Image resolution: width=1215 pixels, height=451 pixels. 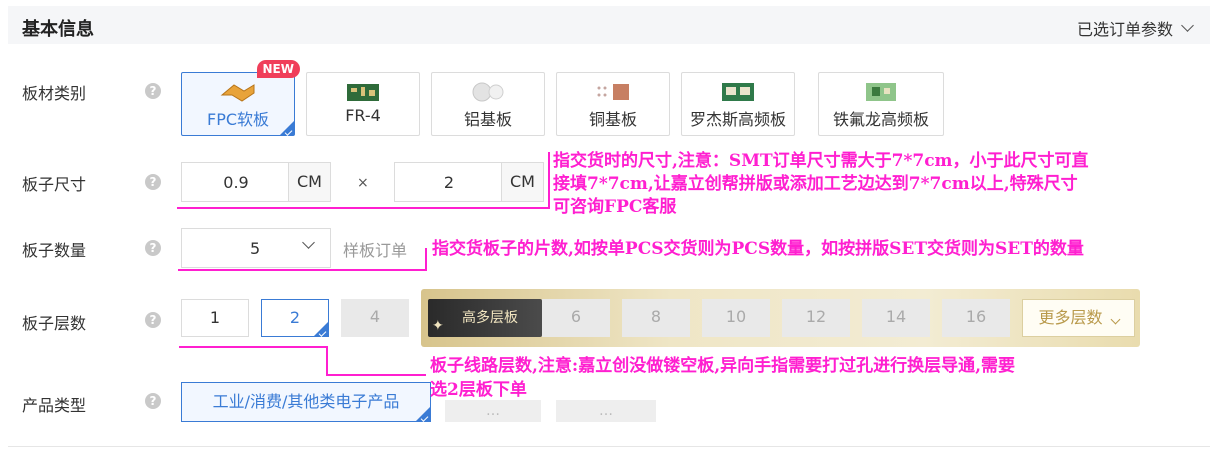 I want to click on material-label: 铜基板, so click(x=612, y=119).